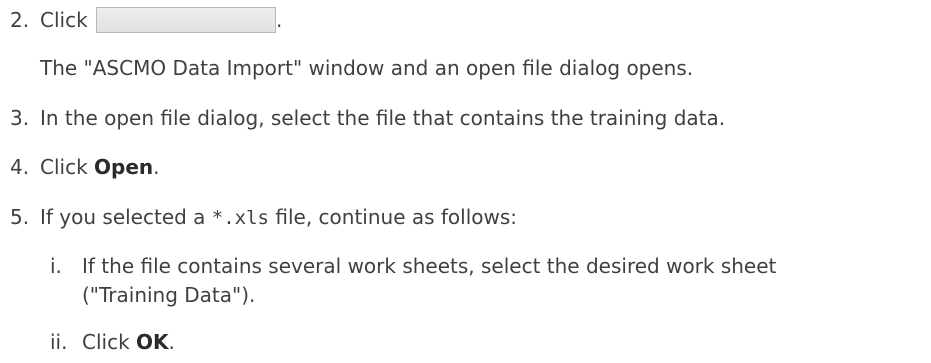 This screenshot has height=363, width=931. Describe the element at coordinates (20, 217) in the screenshot. I see `step-number: 5.` at that location.